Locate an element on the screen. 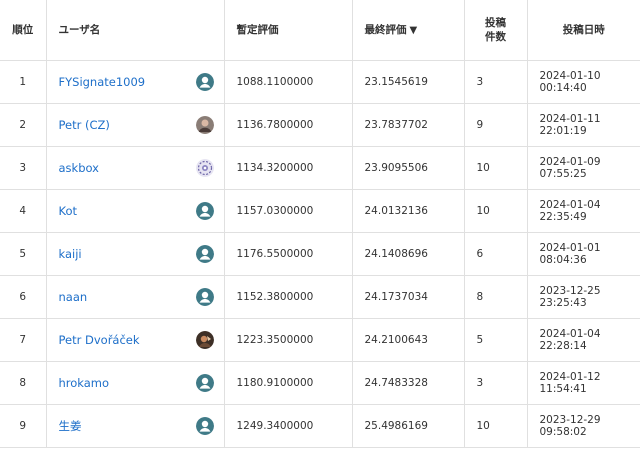 The width and height of the screenshot is (640, 450). submission-date-cell: 2024-01-01 08:04:36 is located at coordinates (583, 254).